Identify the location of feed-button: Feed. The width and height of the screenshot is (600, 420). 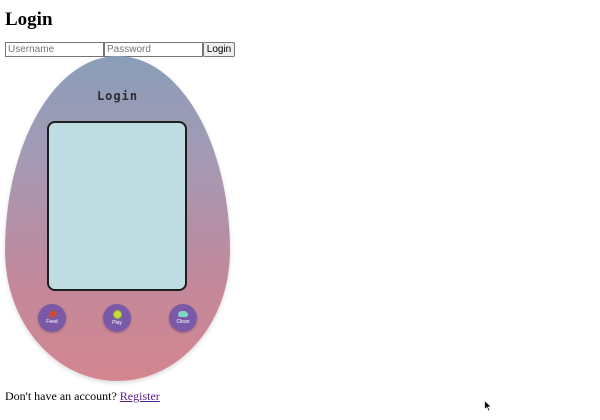
(52, 318).